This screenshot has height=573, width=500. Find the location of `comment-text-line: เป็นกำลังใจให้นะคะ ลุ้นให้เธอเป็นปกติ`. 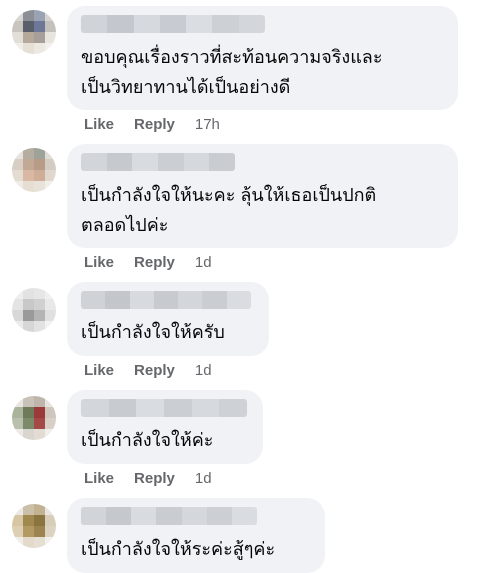

comment-text-line: เป็นกำลังใจให้นะคะ ลุ้นให้เธอเป็นปกติ is located at coordinates (229, 195).